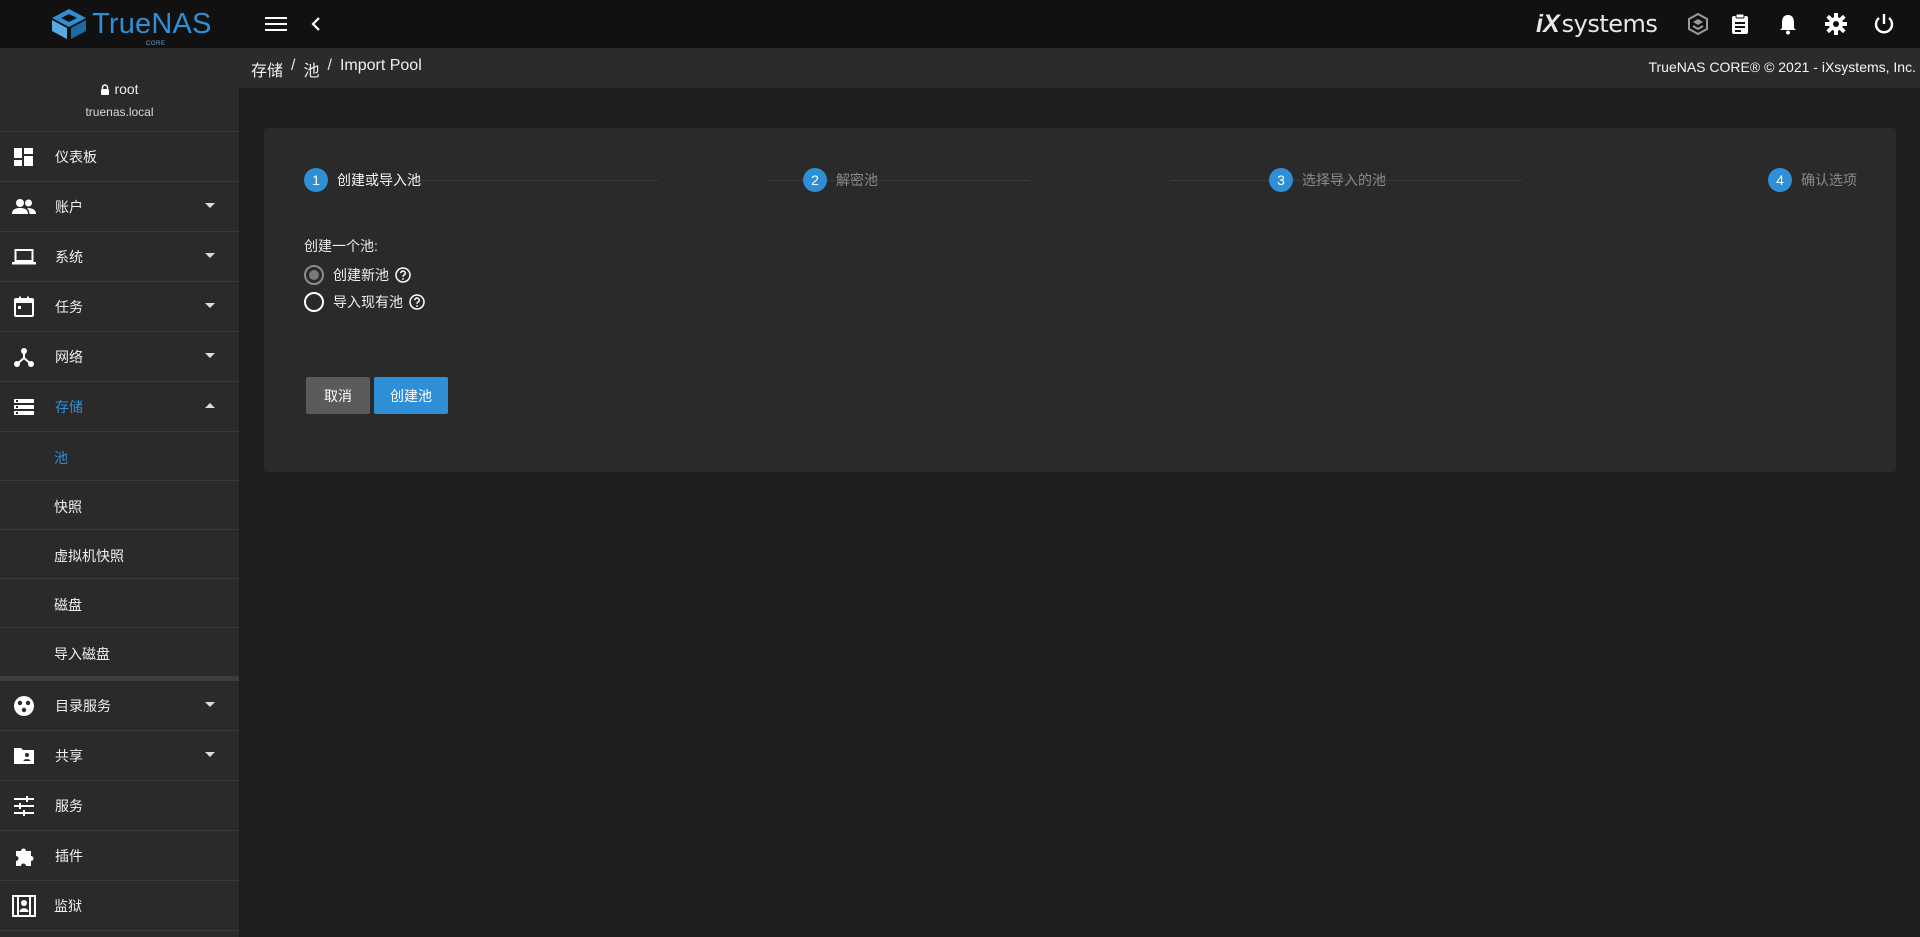  Describe the element at coordinates (528, 180) in the screenshot. I see `stepper-connector` at that location.